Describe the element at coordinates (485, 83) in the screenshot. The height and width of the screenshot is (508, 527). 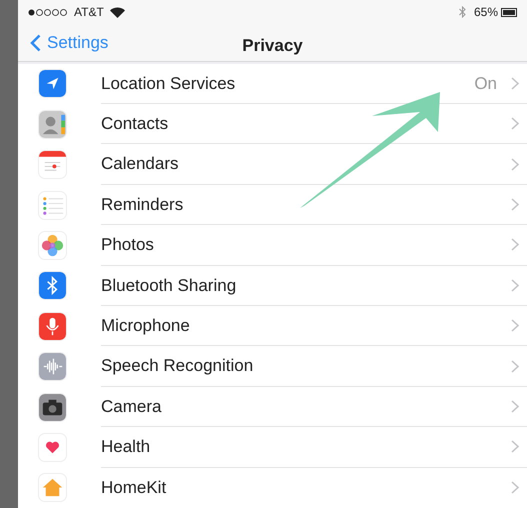
I see `row-value: On` at that location.